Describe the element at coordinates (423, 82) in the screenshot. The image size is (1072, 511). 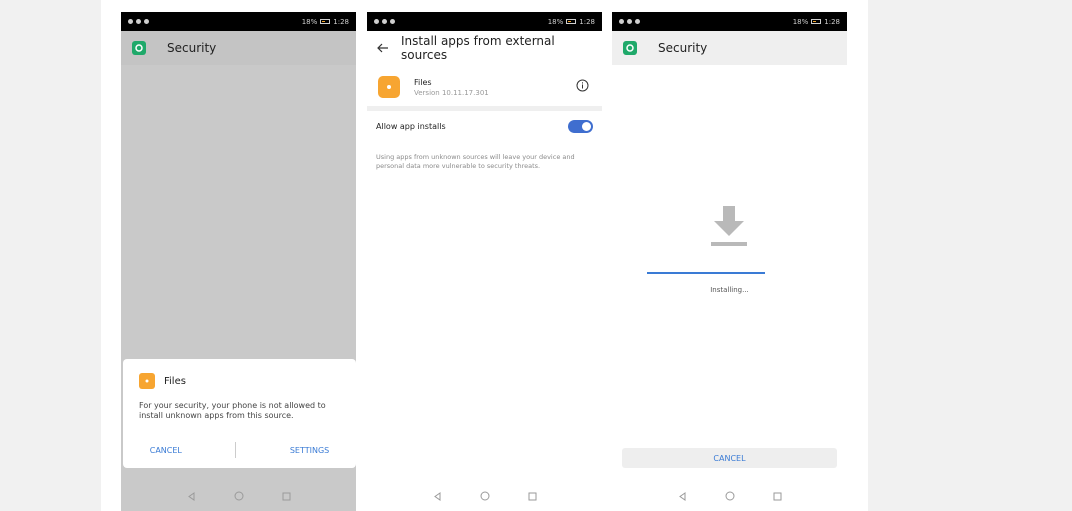
I see `app-name: Files` at that location.